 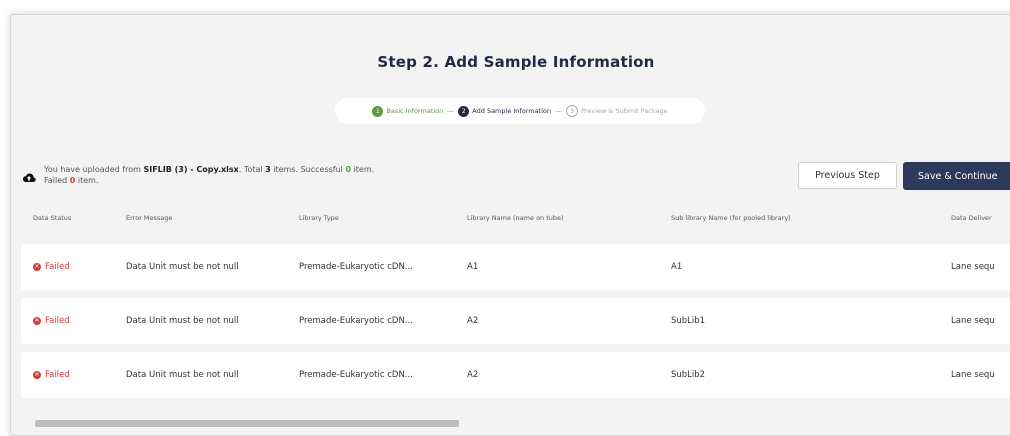 What do you see at coordinates (378, 111) in the screenshot?
I see `step-number: 1` at bounding box center [378, 111].